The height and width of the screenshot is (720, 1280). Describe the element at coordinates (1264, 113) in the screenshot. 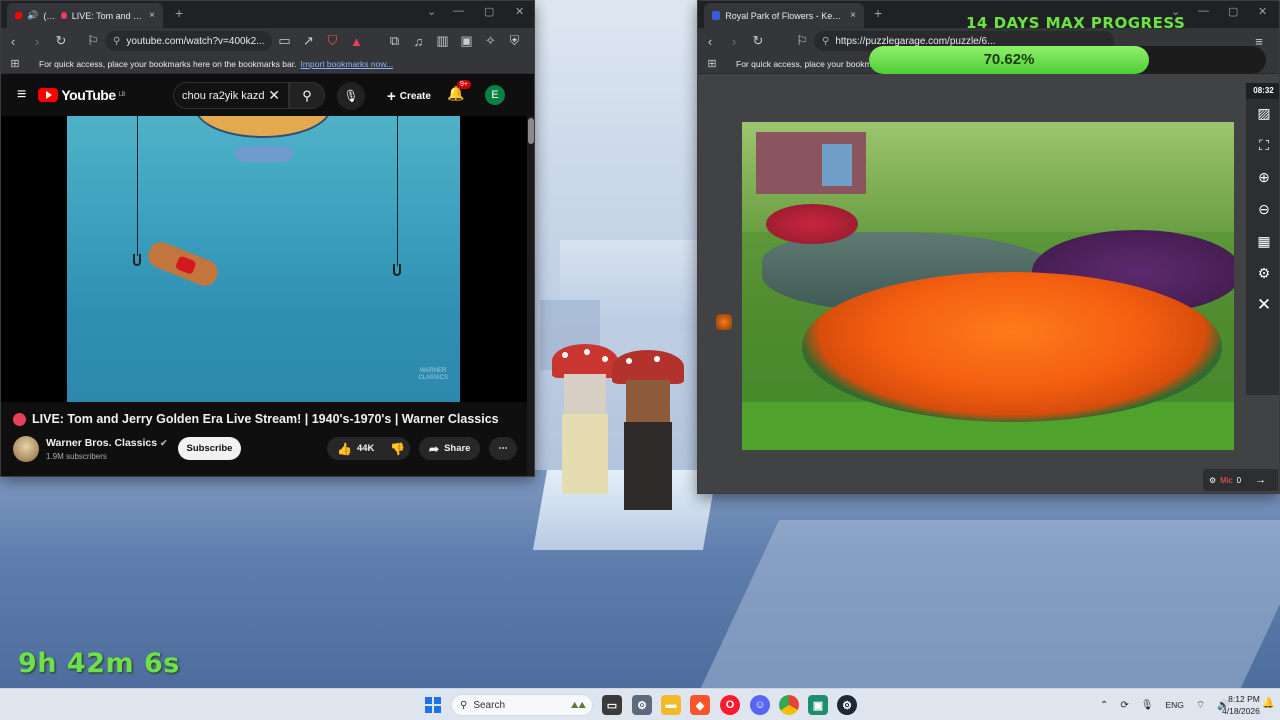

I see `image-icon: ▨` at that location.